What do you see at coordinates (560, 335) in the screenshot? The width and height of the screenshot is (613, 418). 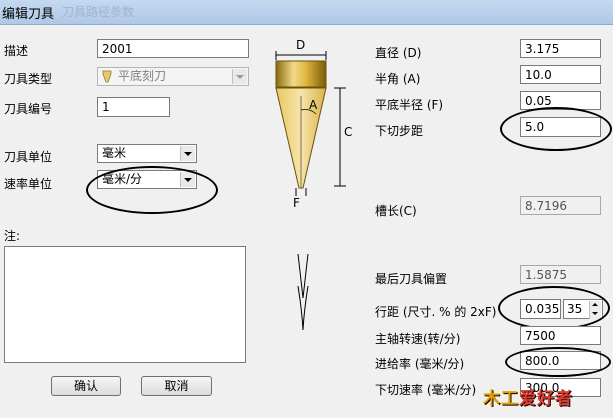 I see `spindle-speed-input: 7500` at bounding box center [560, 335].